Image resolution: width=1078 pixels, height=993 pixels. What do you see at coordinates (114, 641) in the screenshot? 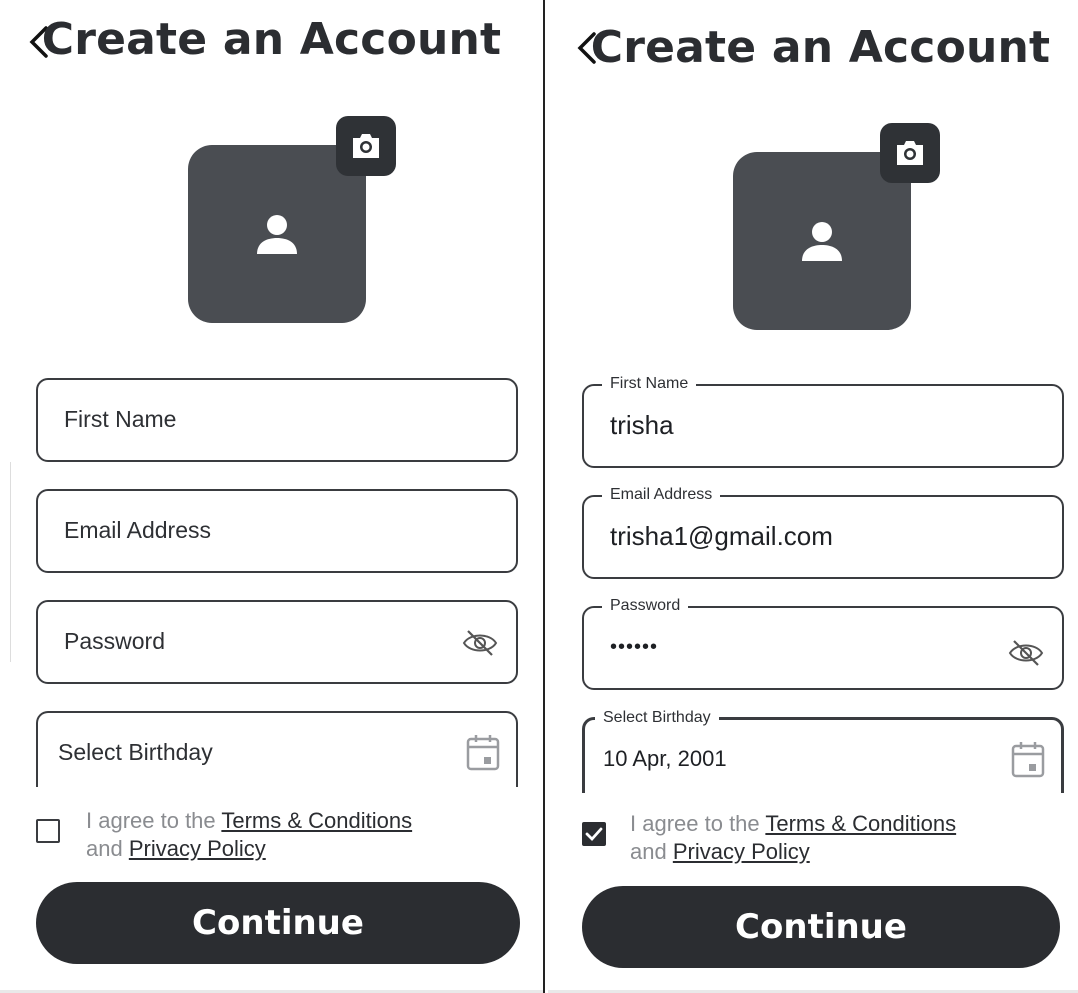
I see `password-placeholder: Password` at bounding box center [114, 641].